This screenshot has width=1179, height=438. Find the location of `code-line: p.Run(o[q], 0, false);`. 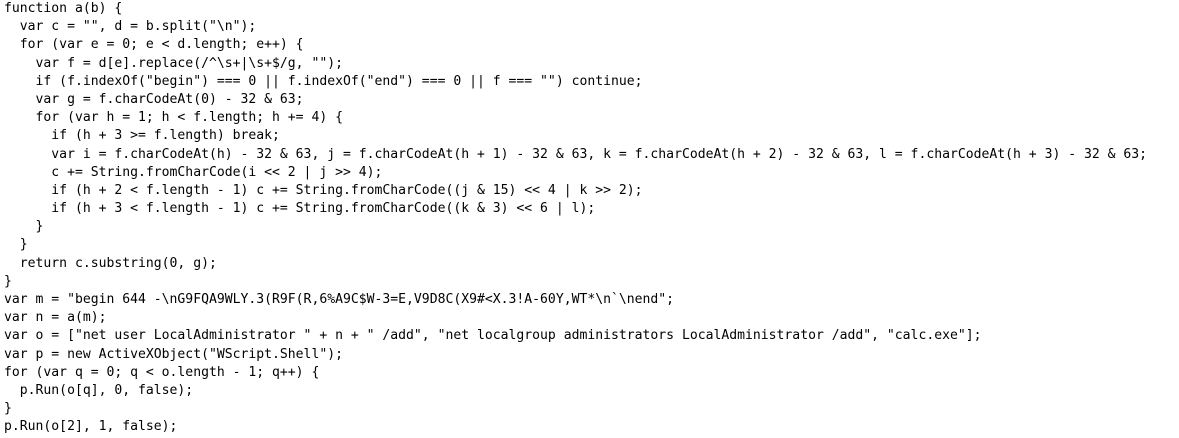

code-line: p.Run(o[q], 0, false); is located at coordinates (99, 390).